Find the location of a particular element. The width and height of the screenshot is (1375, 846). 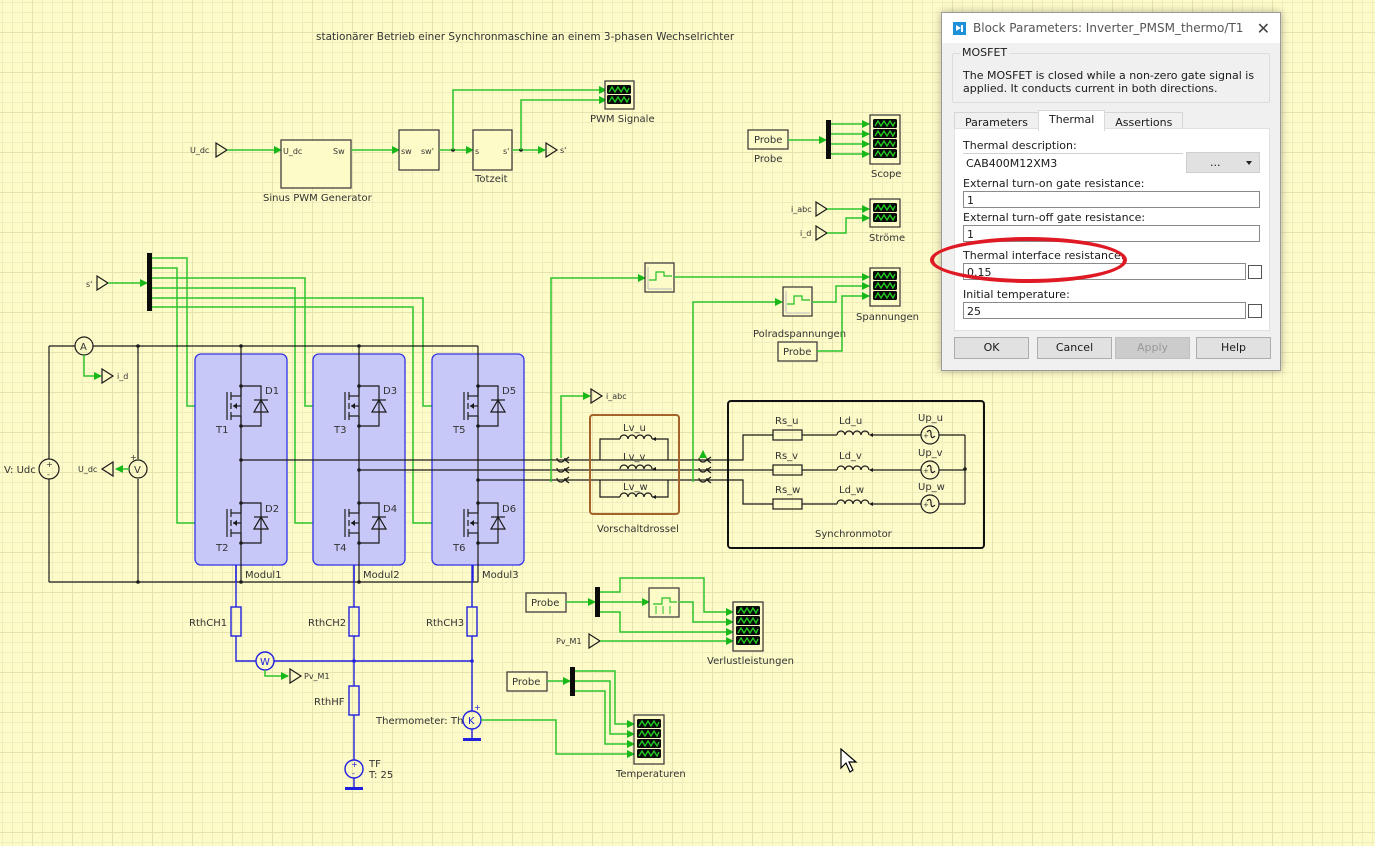

rthch1-resistor: RthCH1 is located at coordinates (215, 621).